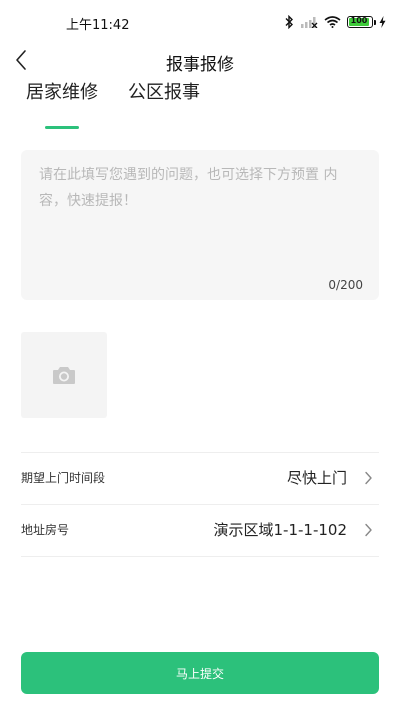 This screenshot has width=400, height=711. I want to click on form-divider, so click(200, 556).